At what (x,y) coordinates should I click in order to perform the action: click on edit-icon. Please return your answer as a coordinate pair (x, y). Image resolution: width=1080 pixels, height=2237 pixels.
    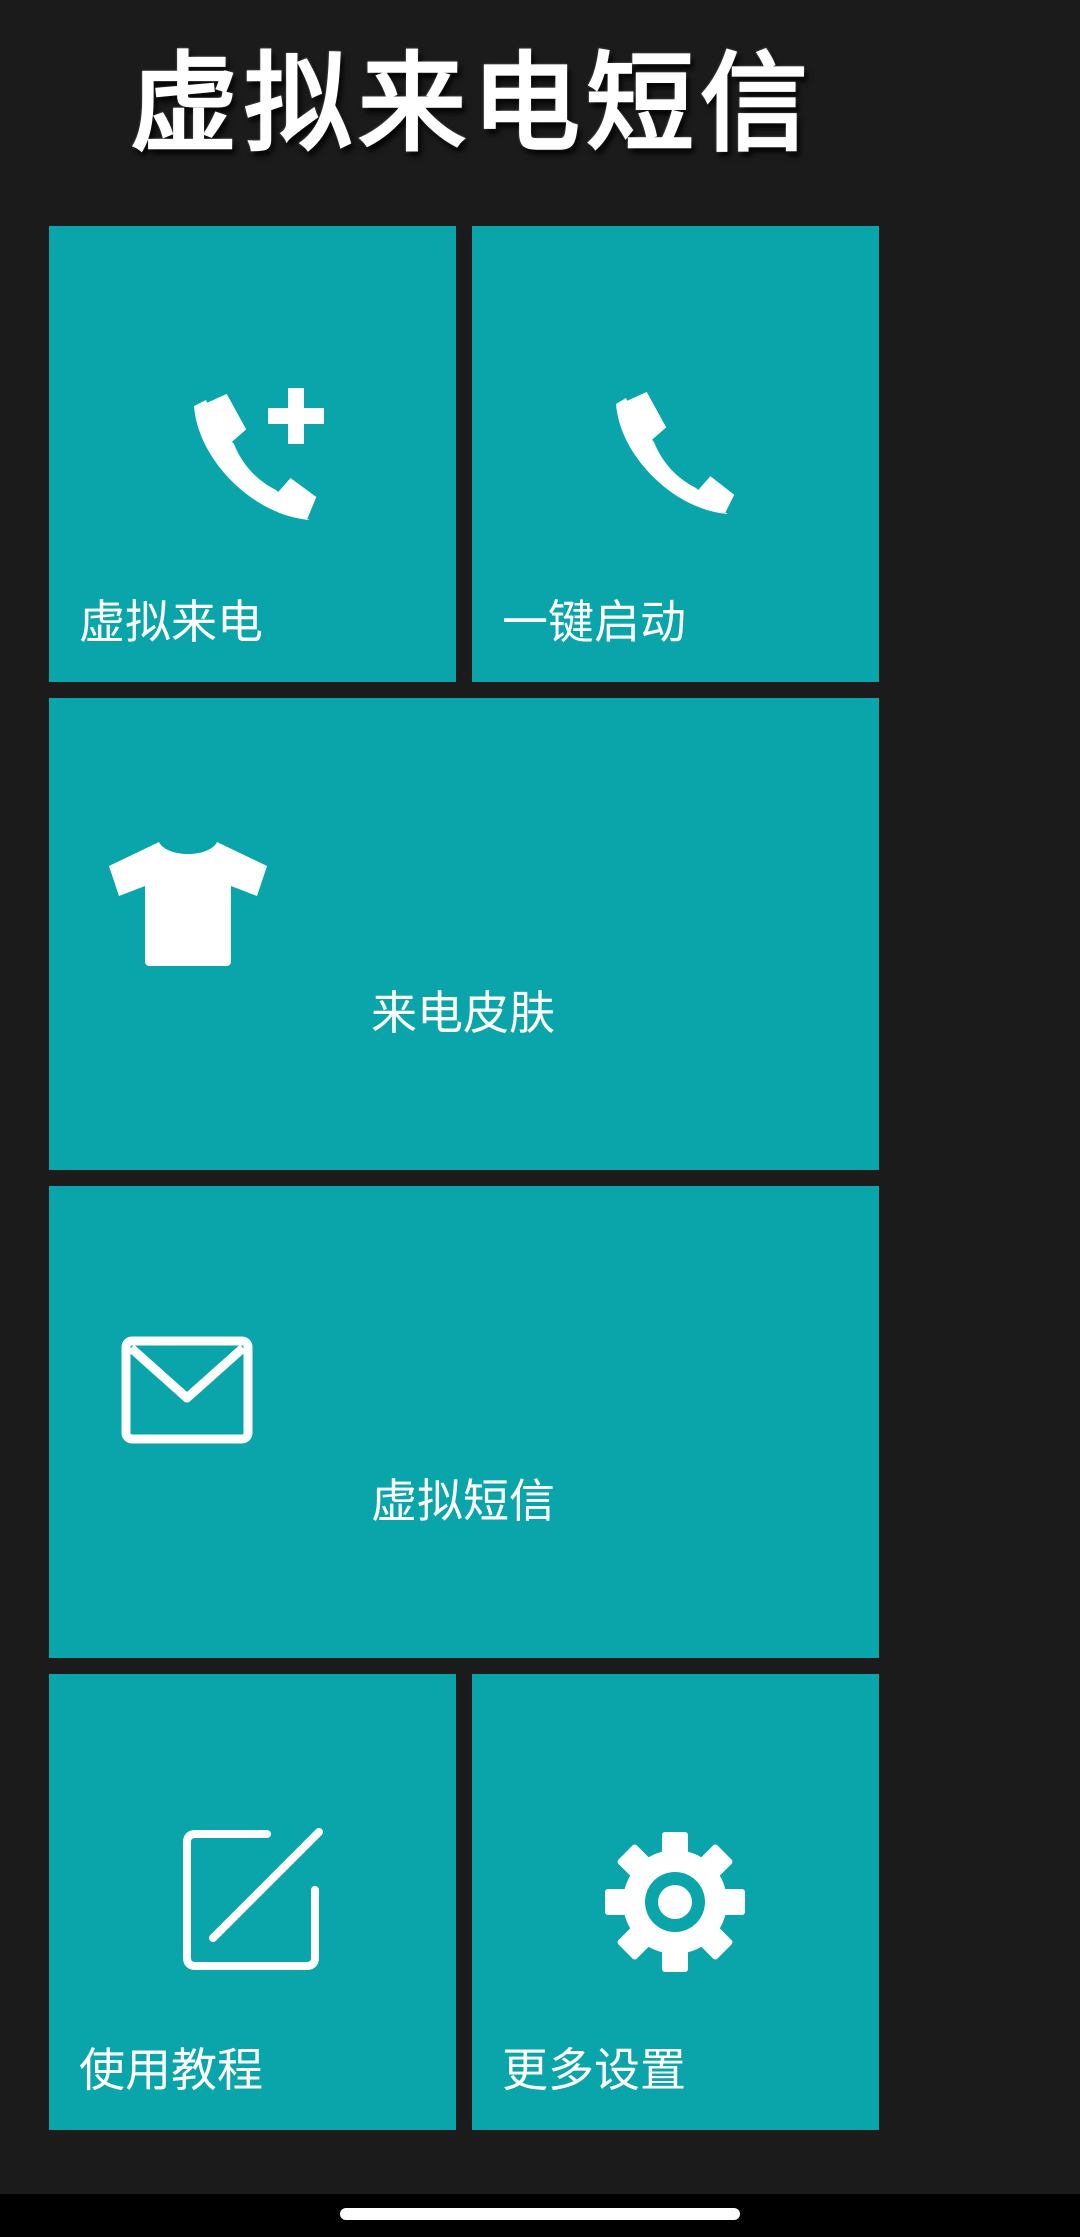
    Looking at the image, I should click on (253, 1900).